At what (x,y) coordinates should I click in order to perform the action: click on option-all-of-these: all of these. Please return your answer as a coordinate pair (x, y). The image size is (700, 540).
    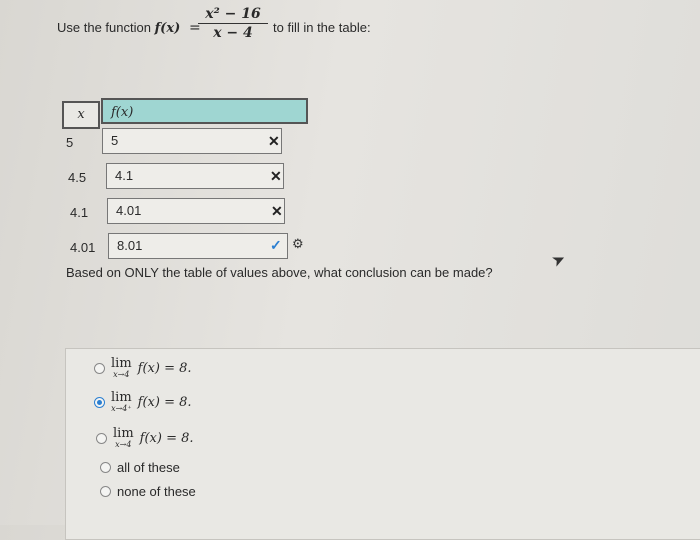
    Looking at the image, I should click on (140, 467).